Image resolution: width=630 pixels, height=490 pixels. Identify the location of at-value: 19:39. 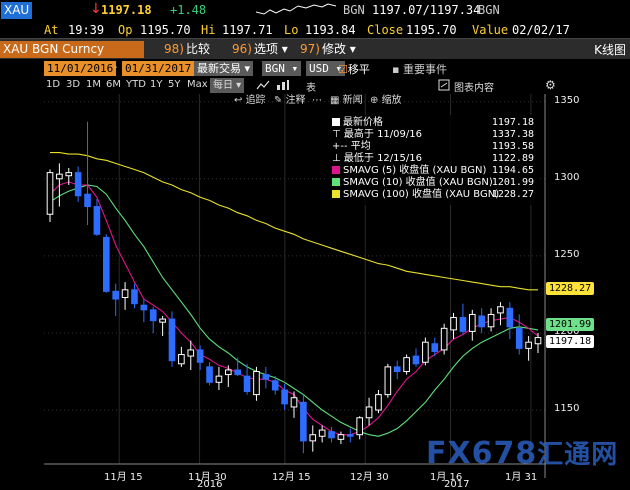
(86, 30).